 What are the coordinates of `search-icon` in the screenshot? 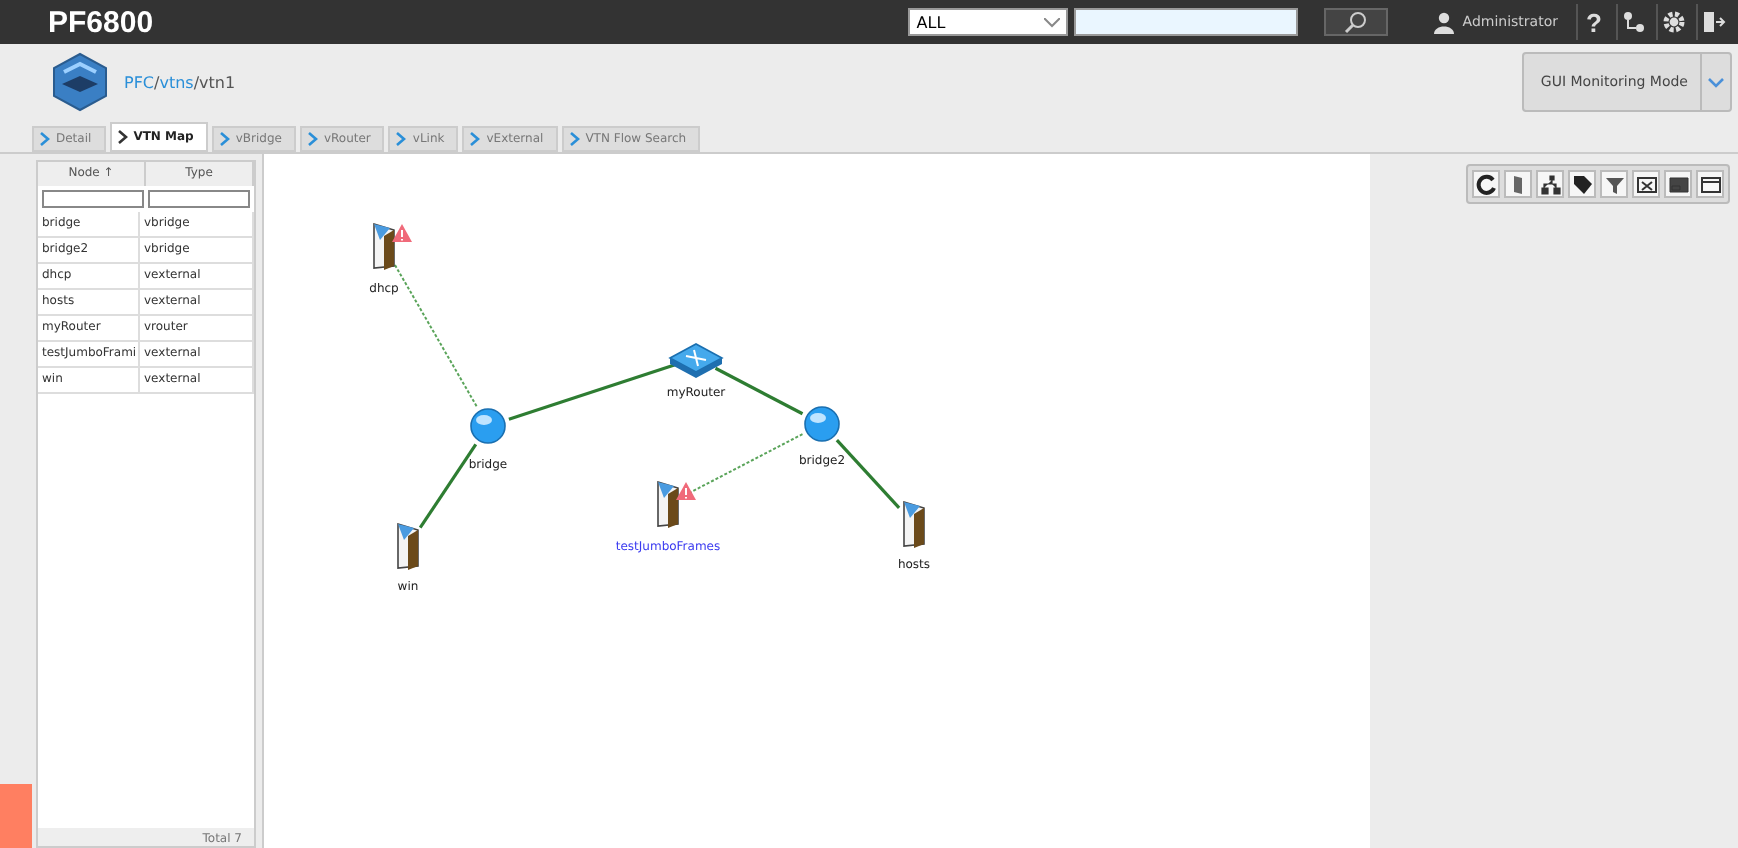 It's located at (1356, 22).